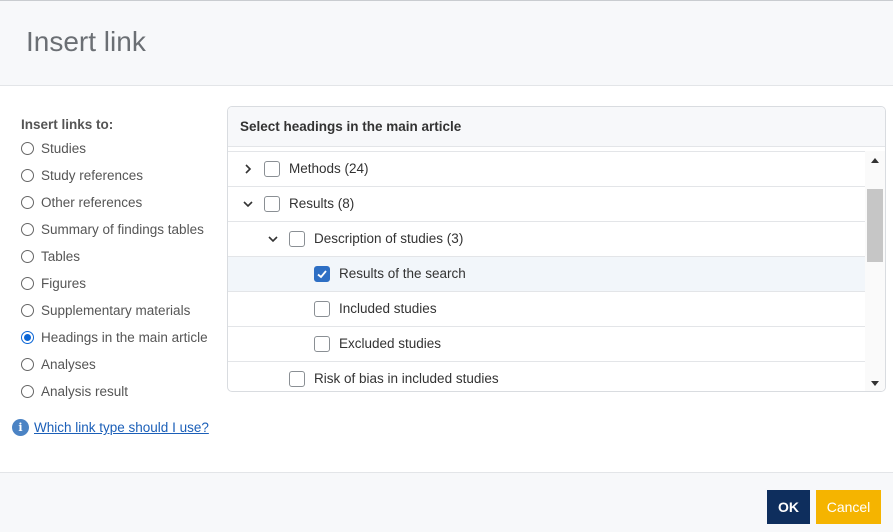 The image size is (893, 532). Describe the element at coordinates (124, 337) in the screenshot. I see `radio-label: Headings in the main article` at that location.